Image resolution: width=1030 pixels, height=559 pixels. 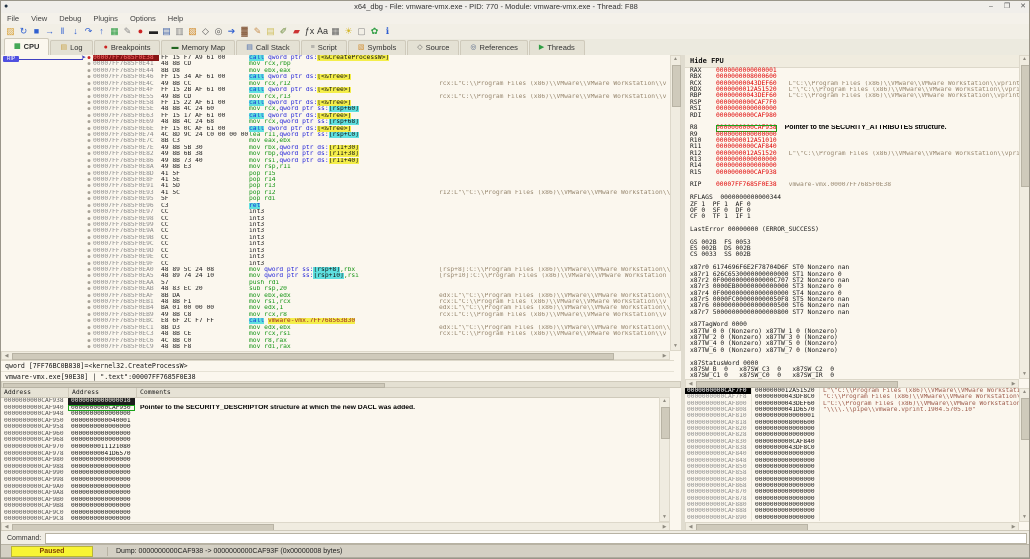 I want to click on pause-icon: ‖, so click(x=62, y=31).